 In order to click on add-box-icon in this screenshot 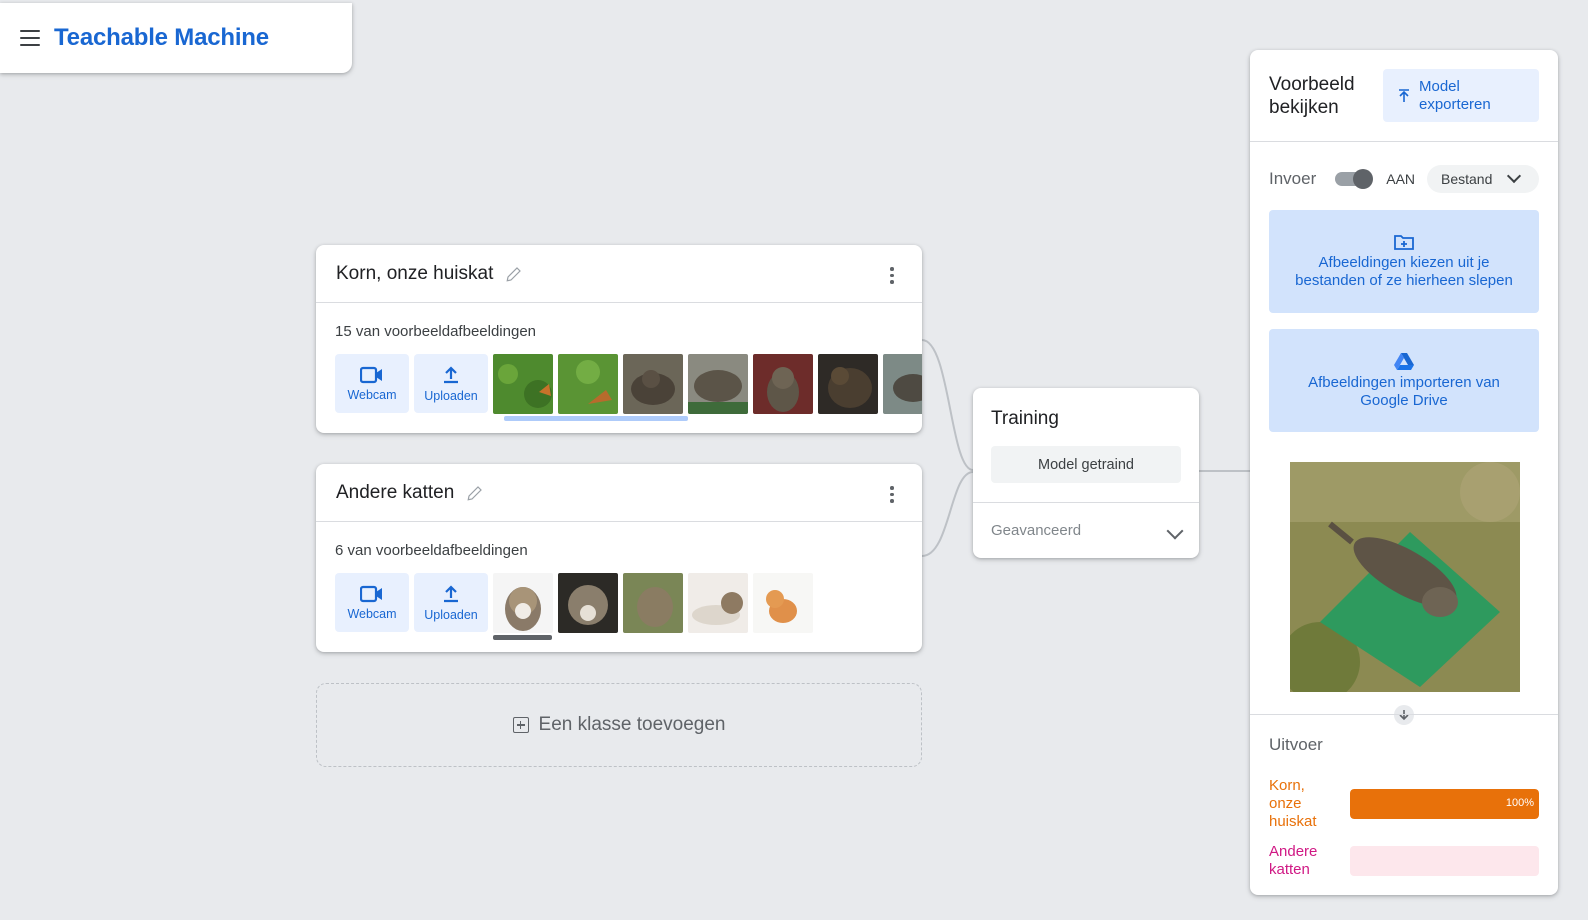, I will do `click(520, 725)`.